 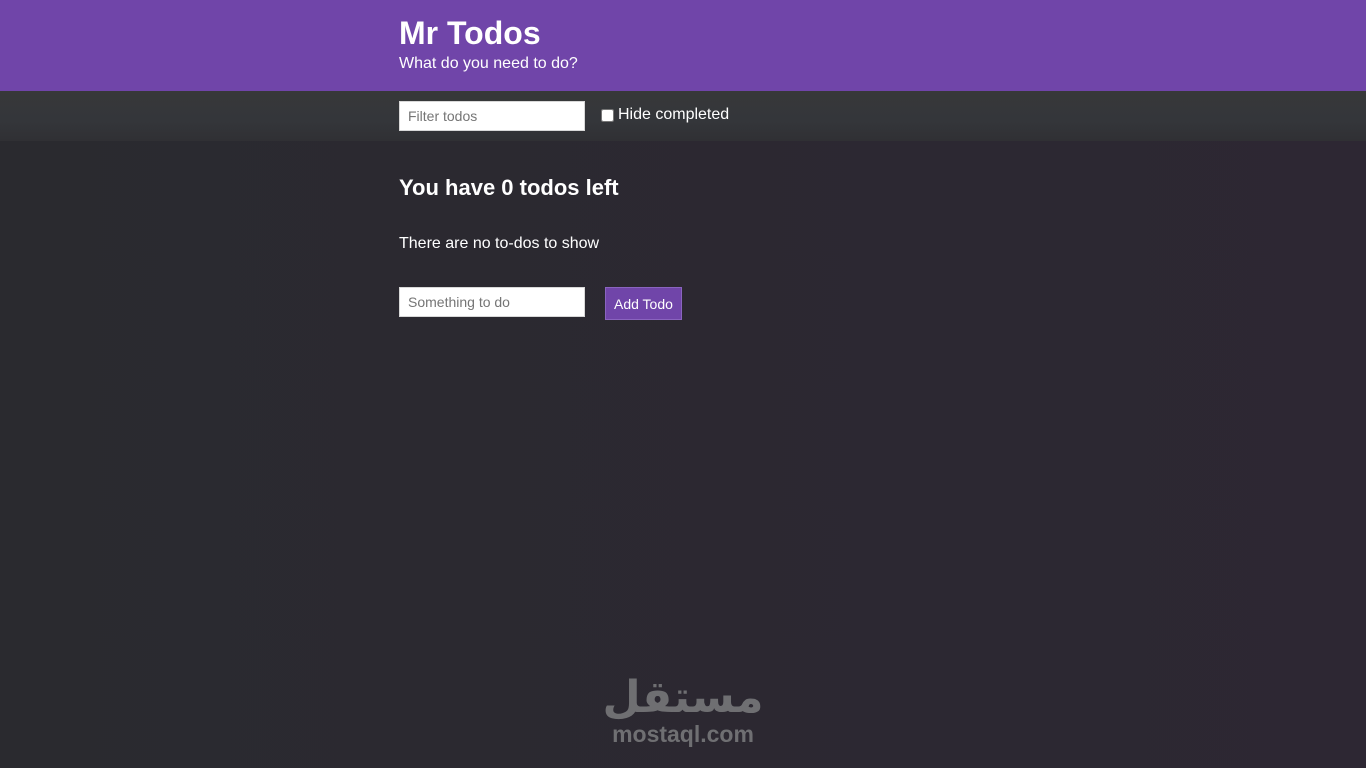 I want to click on add-todo-form: Add Todo, so click(x=882, y=303).